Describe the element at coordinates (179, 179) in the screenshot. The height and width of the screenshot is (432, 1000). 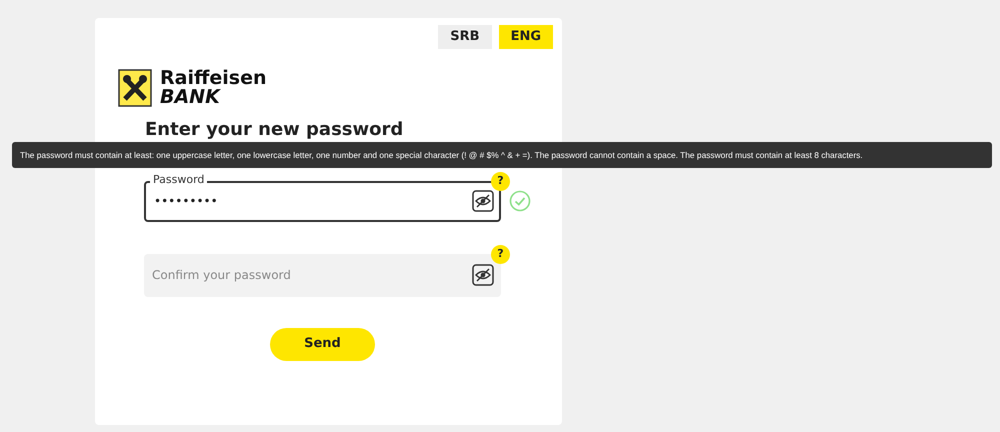
I see `field-label: Password` at that location.